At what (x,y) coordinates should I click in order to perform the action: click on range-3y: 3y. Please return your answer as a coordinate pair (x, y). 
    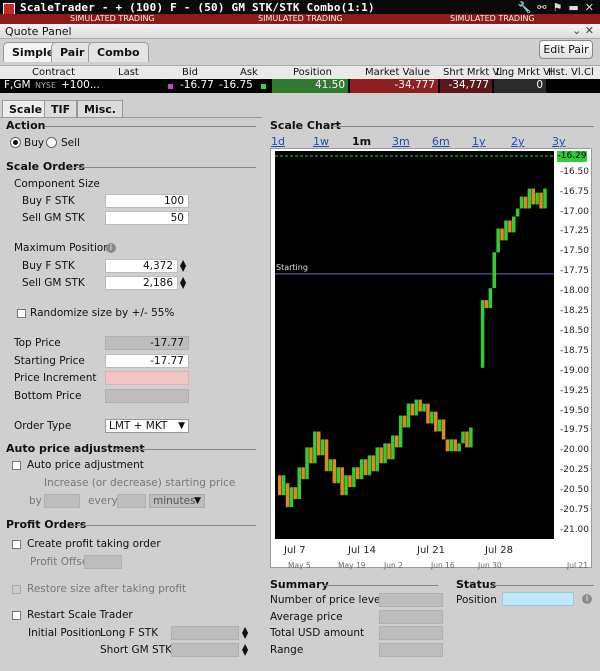
    Looking at the image, I should click on (559, 141).